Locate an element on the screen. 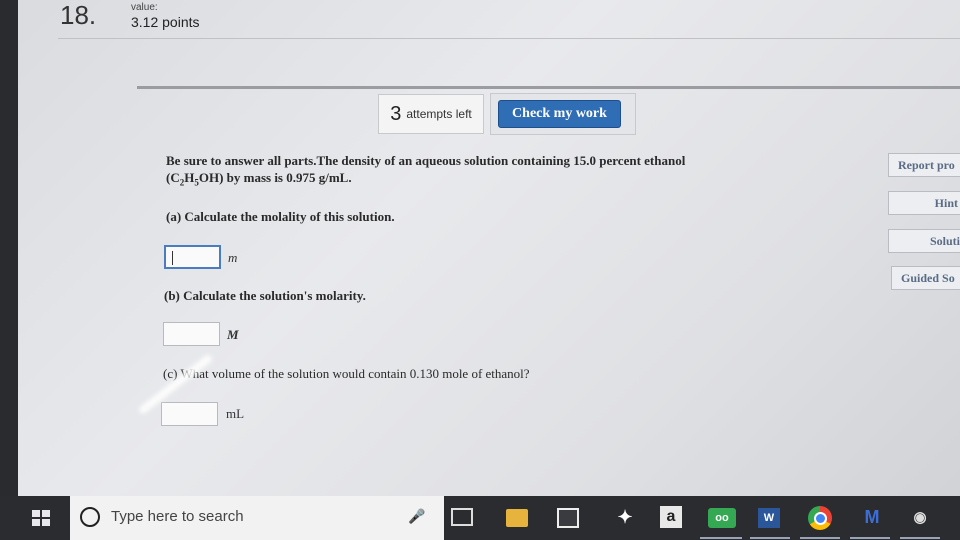  prompt-line-2: (C2H5OH) by mass is 0.975 g/mL. is located at coordinates (259, 179).